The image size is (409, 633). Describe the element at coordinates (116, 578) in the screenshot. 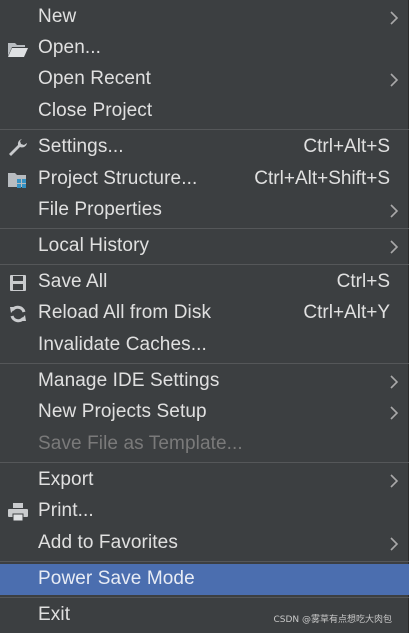

I see `menu-item-power-save-mode-label: Power Save Mode` at that location.